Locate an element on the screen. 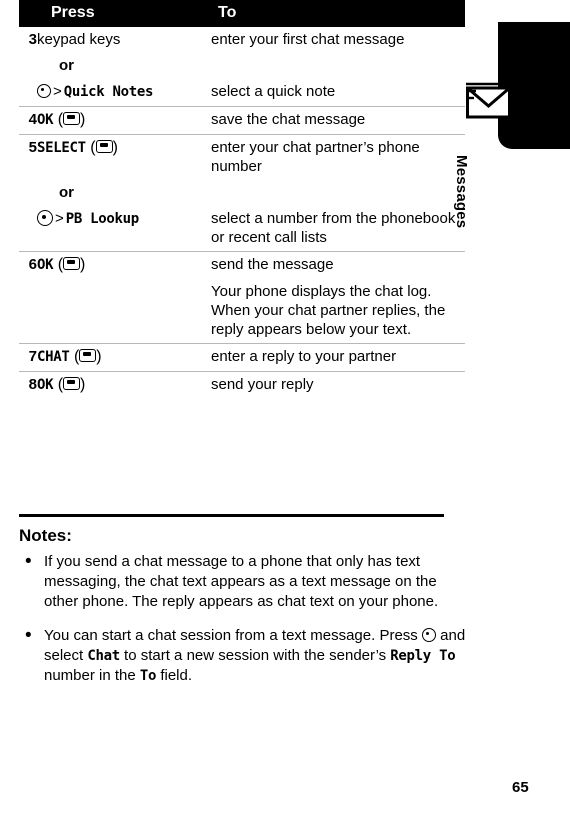 Image resolution: width=570 pixels, height=819 pixels. press-cell: > Quick Notes is located at coordinates (124, 93).